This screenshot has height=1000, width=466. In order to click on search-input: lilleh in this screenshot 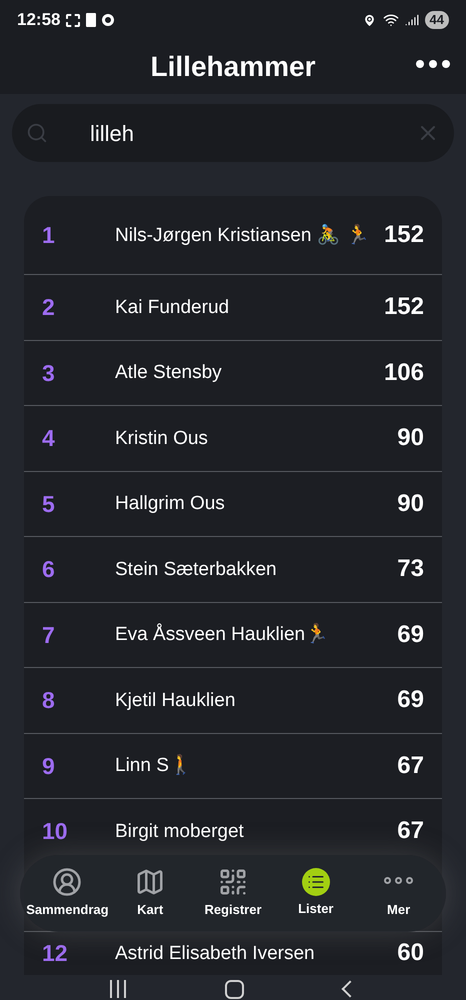, I will do `click(253, 133)`.